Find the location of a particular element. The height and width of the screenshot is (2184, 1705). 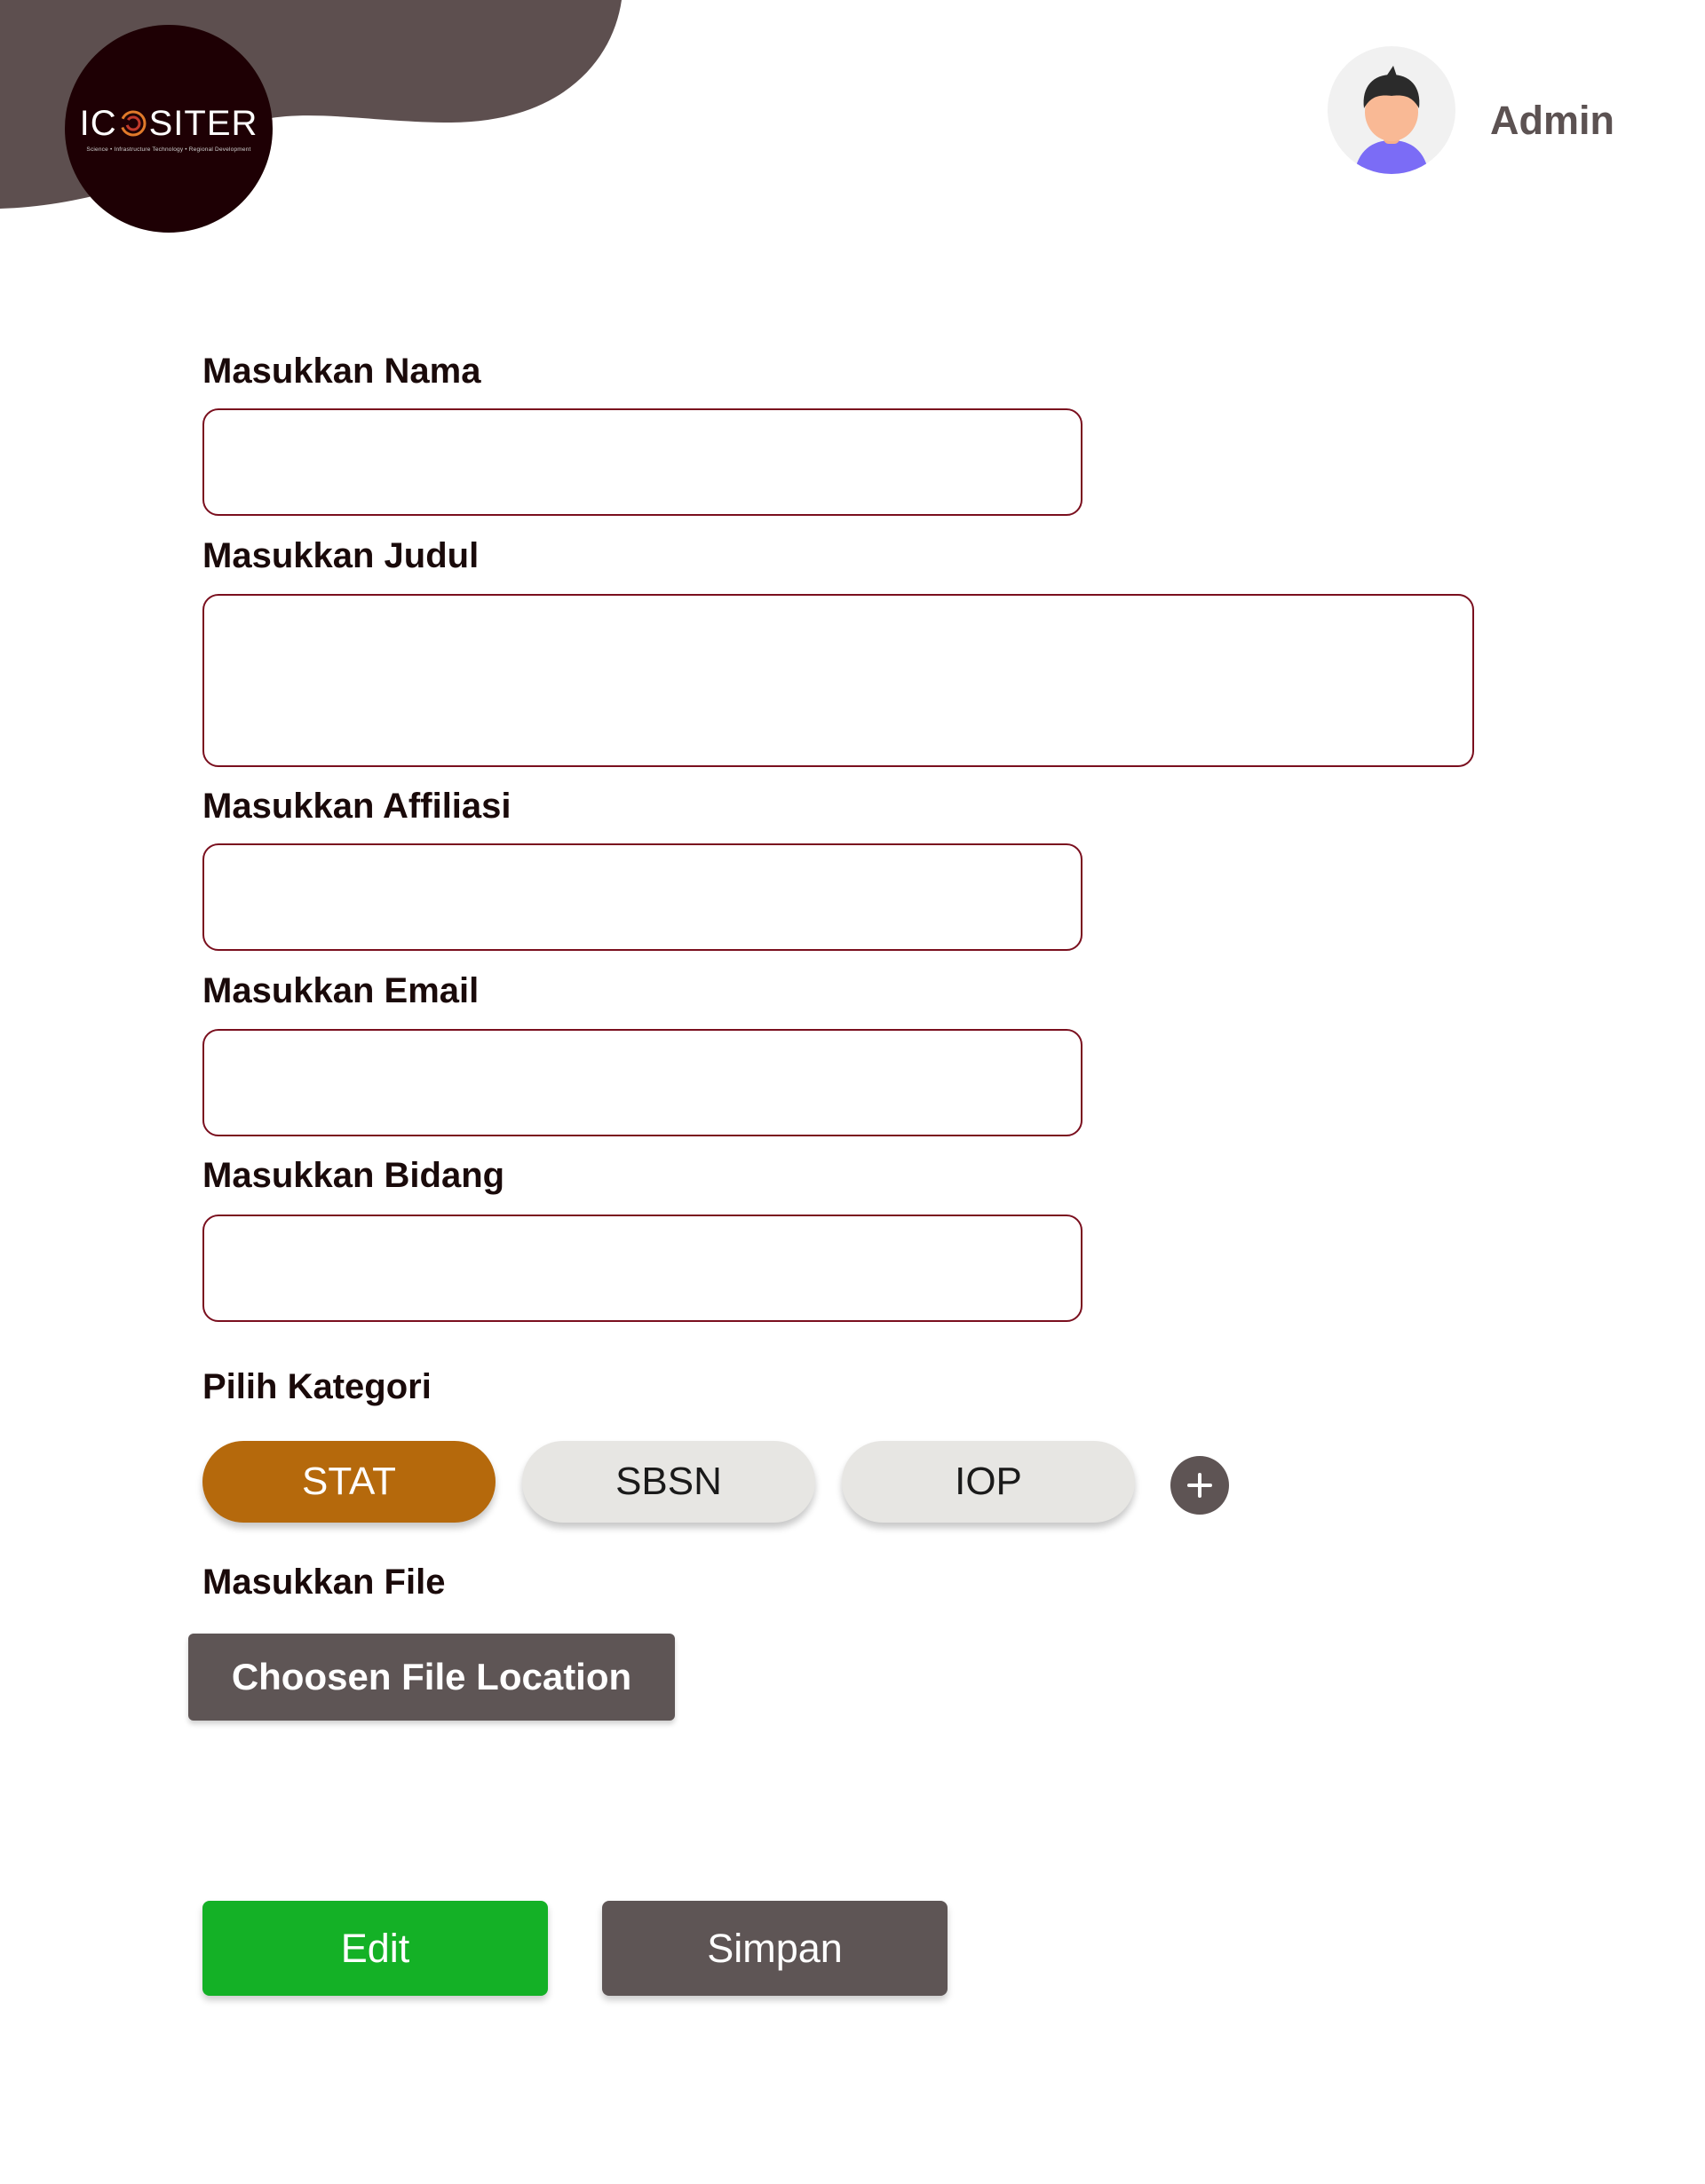

category-chip-iop: IOP is located at coordinates (989, 1482).